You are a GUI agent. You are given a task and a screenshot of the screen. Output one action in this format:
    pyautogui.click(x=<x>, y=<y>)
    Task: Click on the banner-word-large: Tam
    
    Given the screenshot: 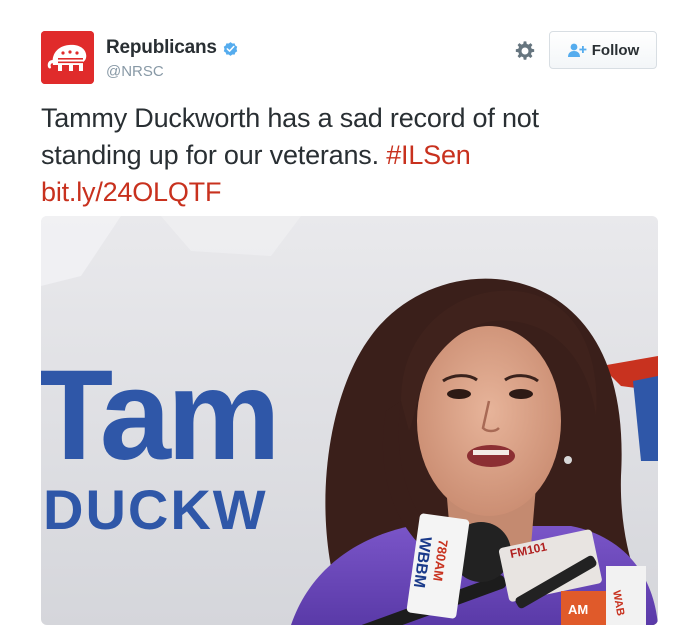 What is the action you would take?
    pyautogui.click(x=159, y=415)
    